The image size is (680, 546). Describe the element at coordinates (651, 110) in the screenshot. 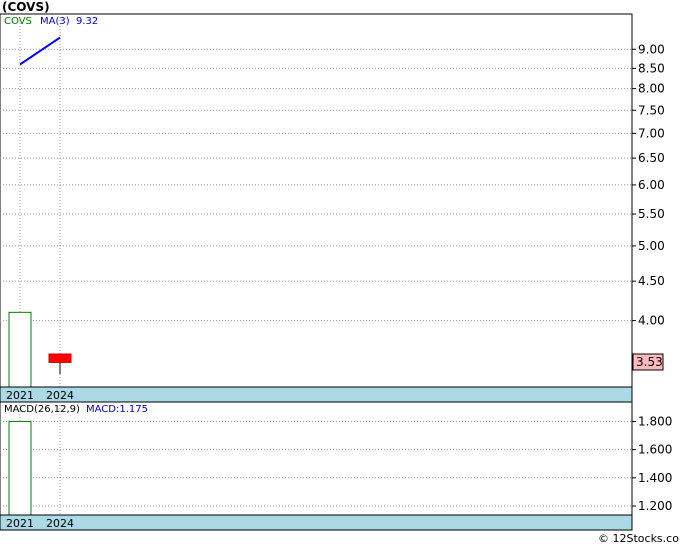

I see `price-tick-label: 7.50` at that location.